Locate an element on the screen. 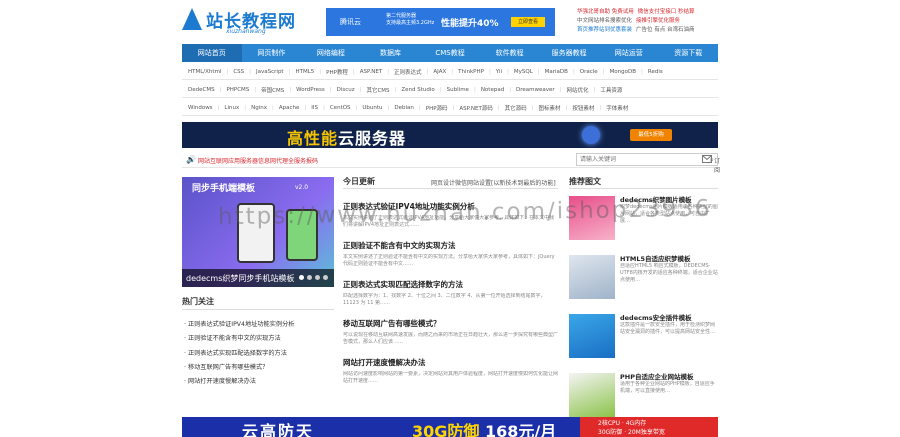  top-link: 微信支付宝接口 秒结算 is located at coordinates (666, 12).